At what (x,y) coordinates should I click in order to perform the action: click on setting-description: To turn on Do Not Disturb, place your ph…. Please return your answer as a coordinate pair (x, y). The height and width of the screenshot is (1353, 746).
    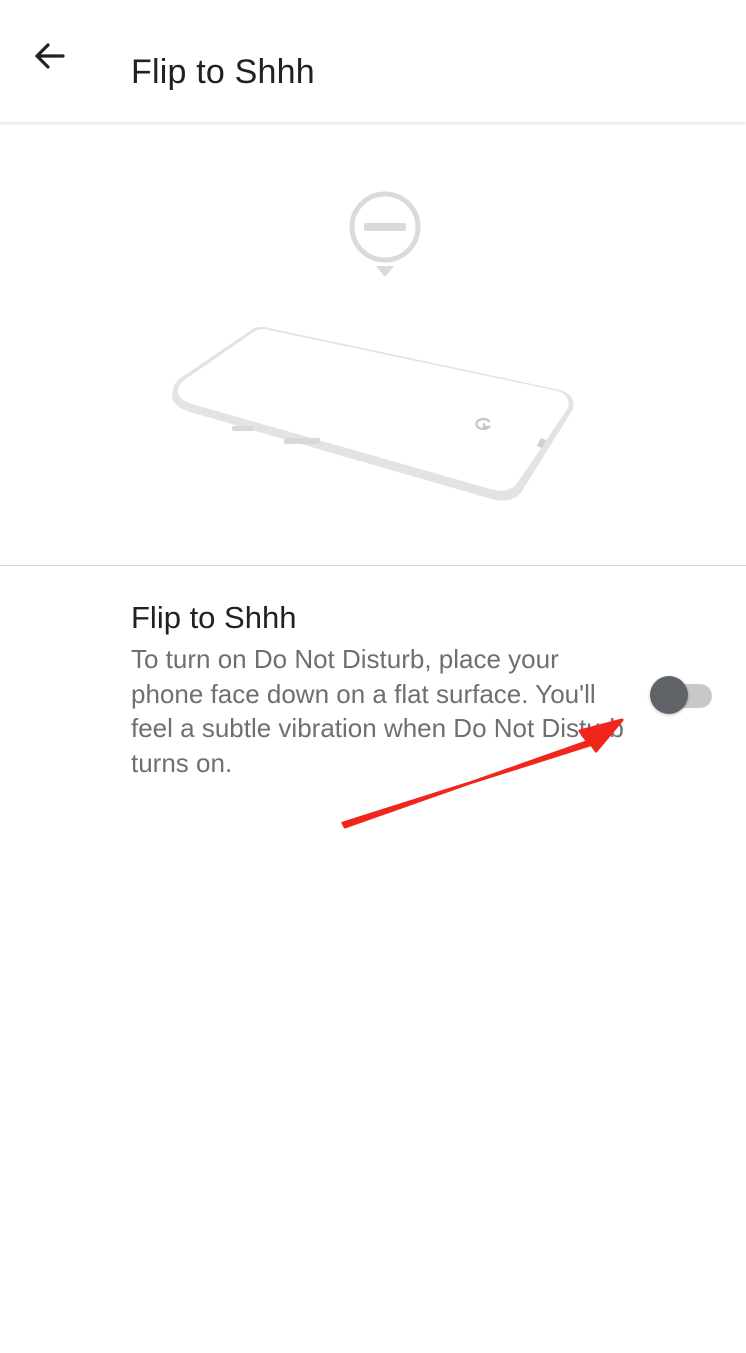
    Looking at the image, I should click on (377, 711).